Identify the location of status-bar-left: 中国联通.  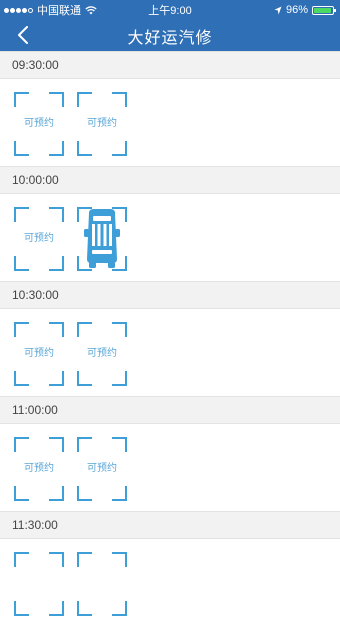
(50, 10).